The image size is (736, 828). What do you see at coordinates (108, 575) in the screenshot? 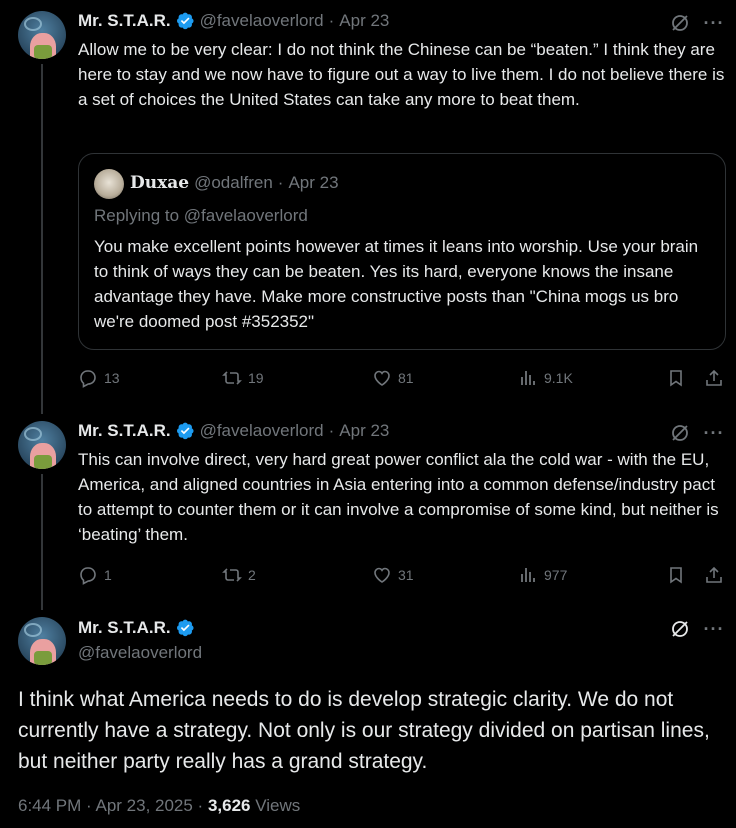
I see `reply-count: 1` at bounding box center [108, 575].